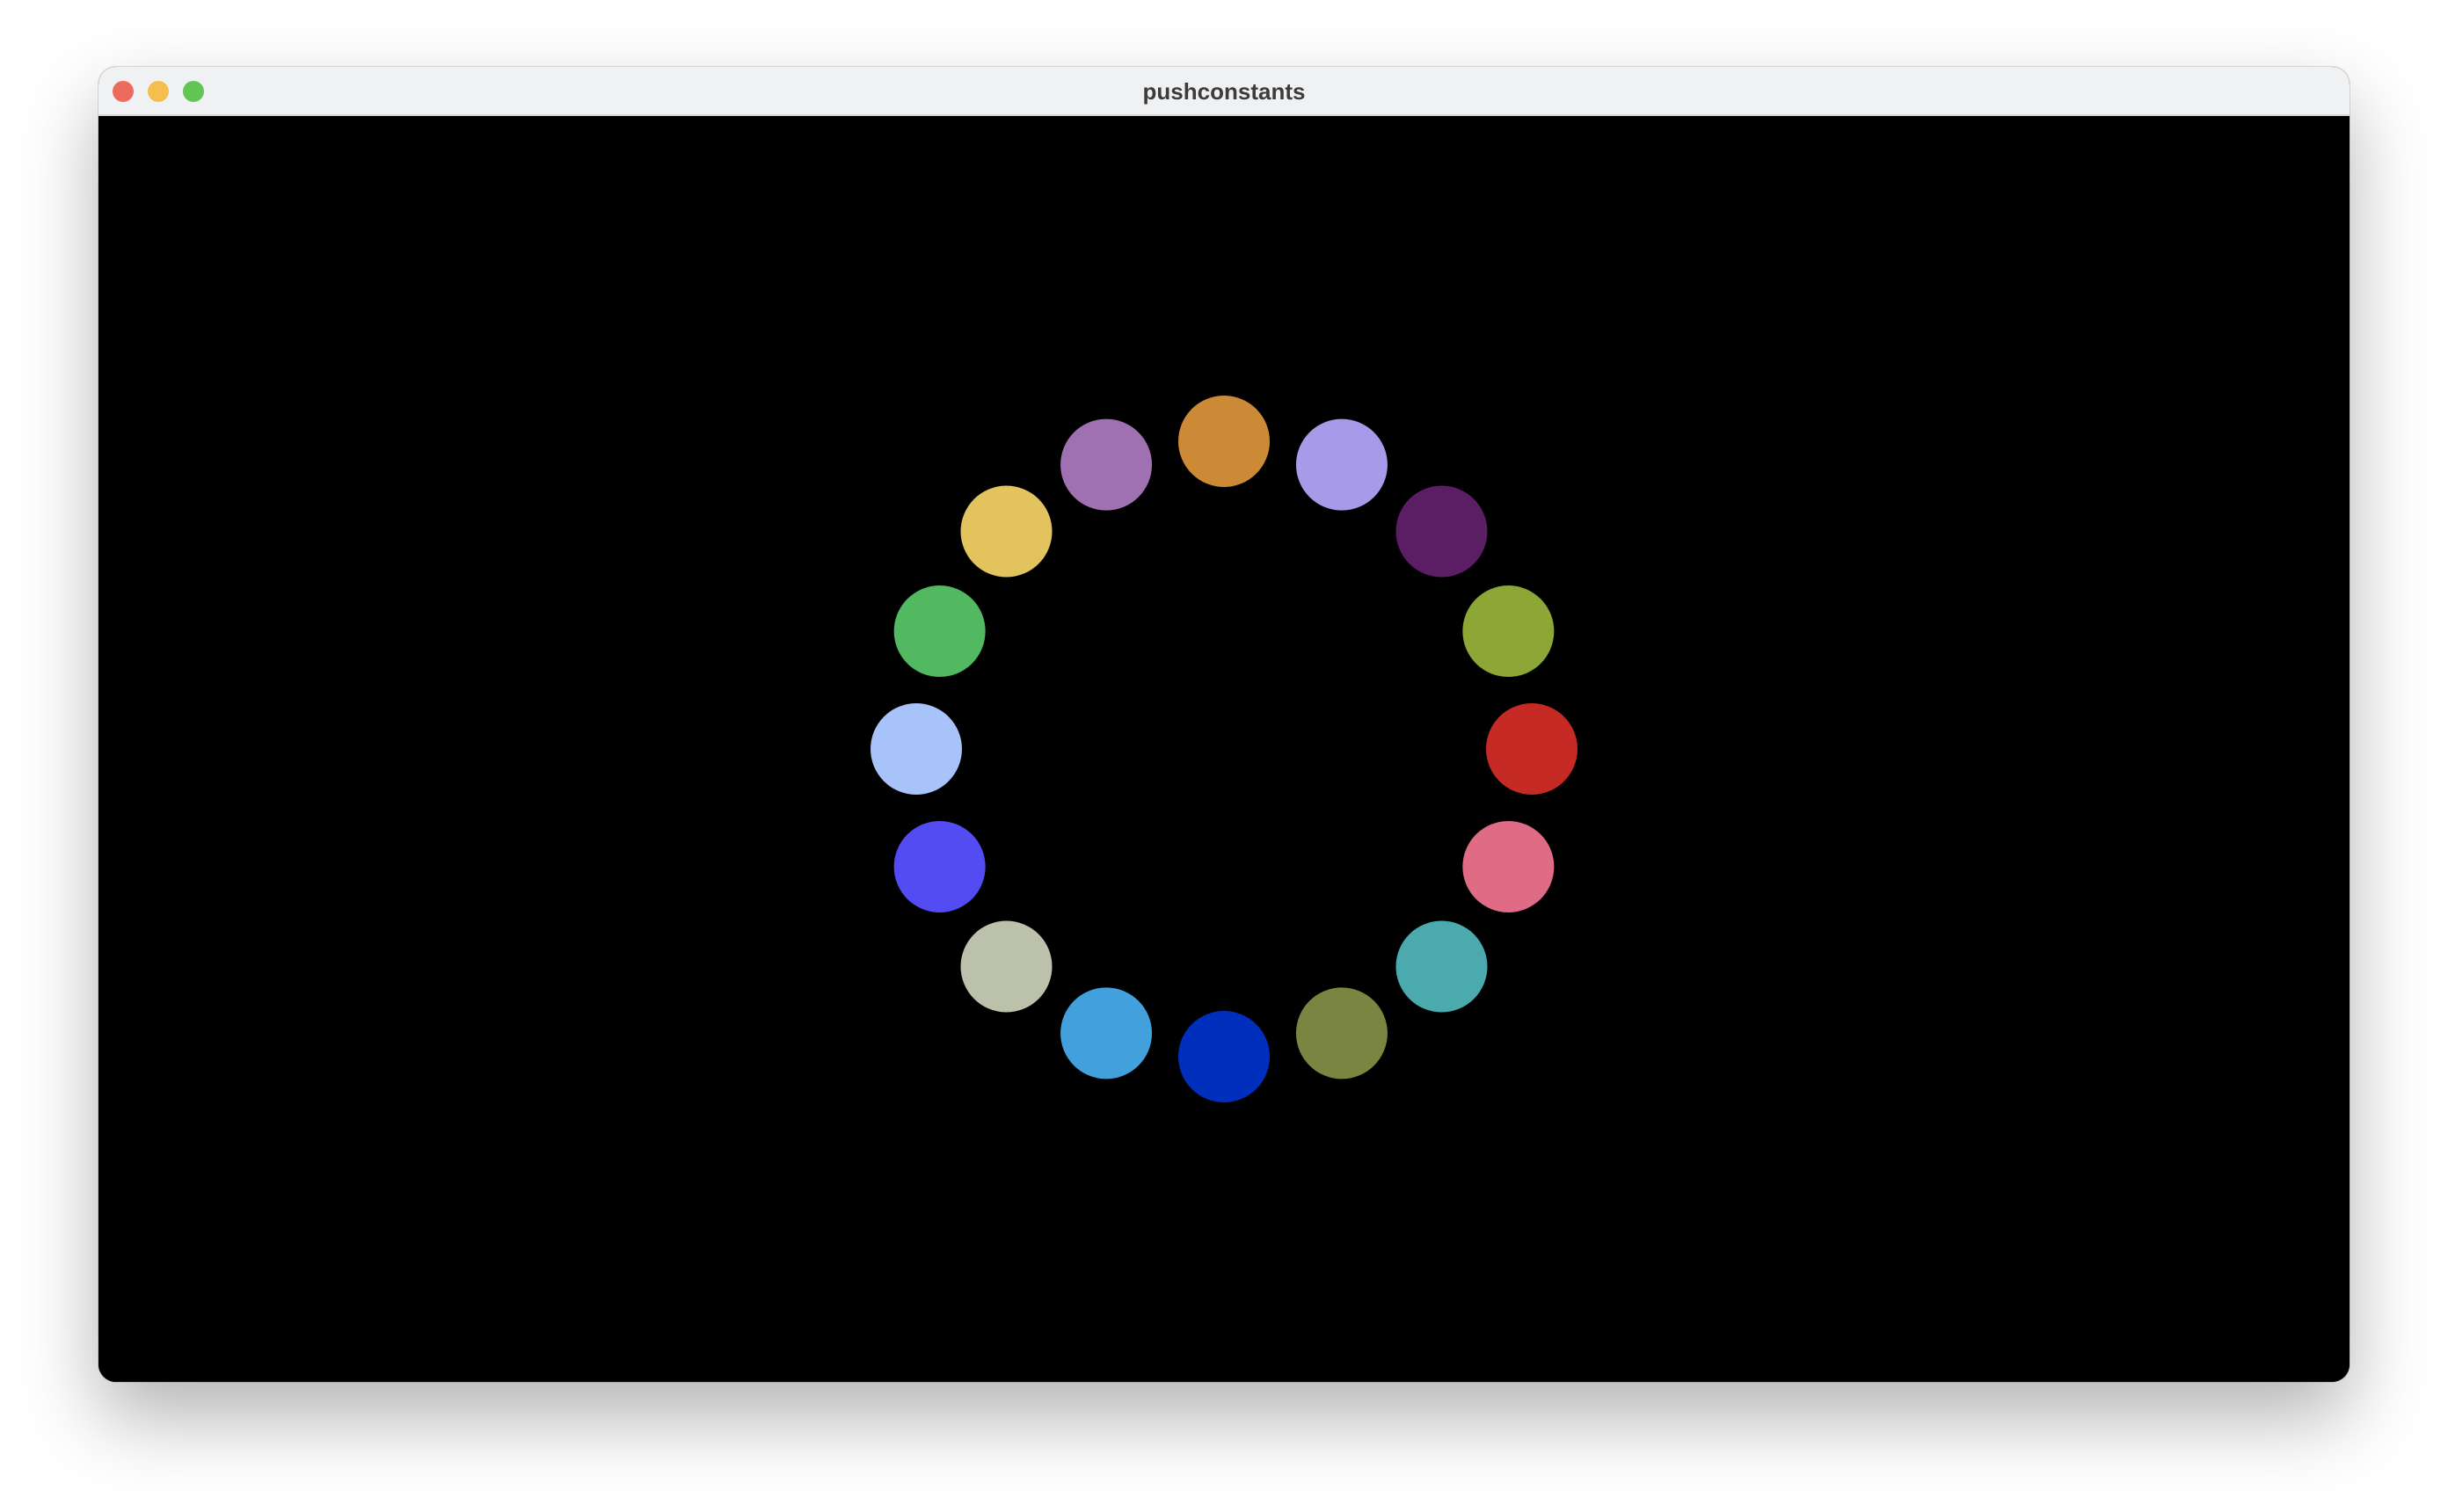 This screenshot has width=2448, height=1512. I want to click on window-title: pushconstants, so click(1224, 92).